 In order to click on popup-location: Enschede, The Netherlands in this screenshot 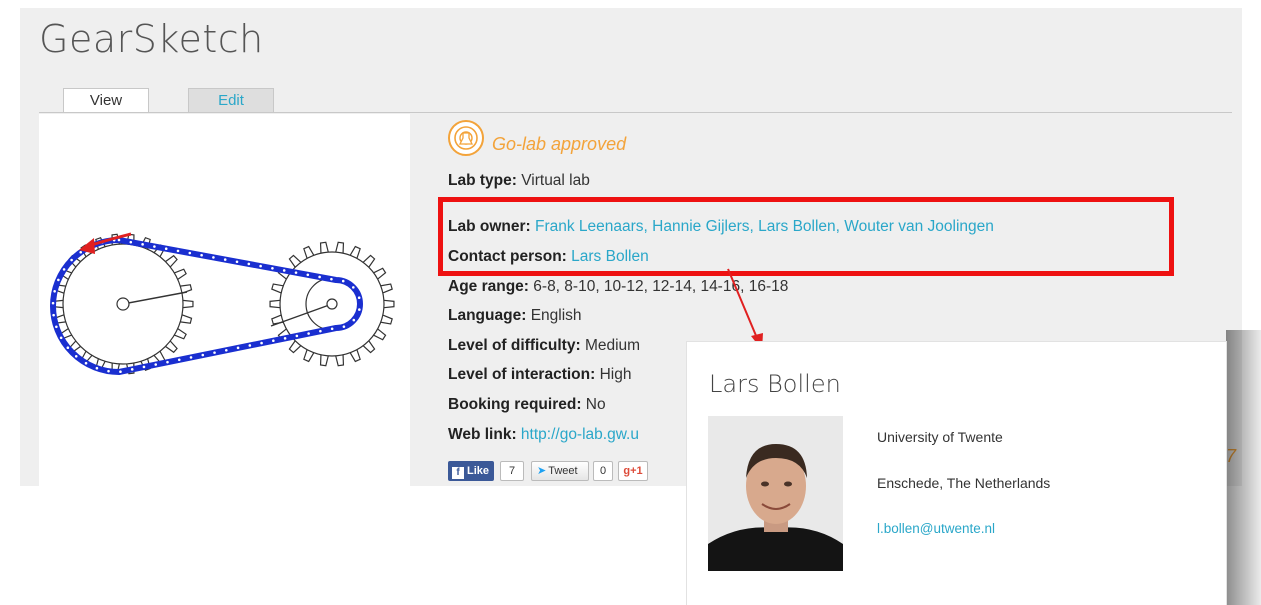, I will do `click(964, 483)`.